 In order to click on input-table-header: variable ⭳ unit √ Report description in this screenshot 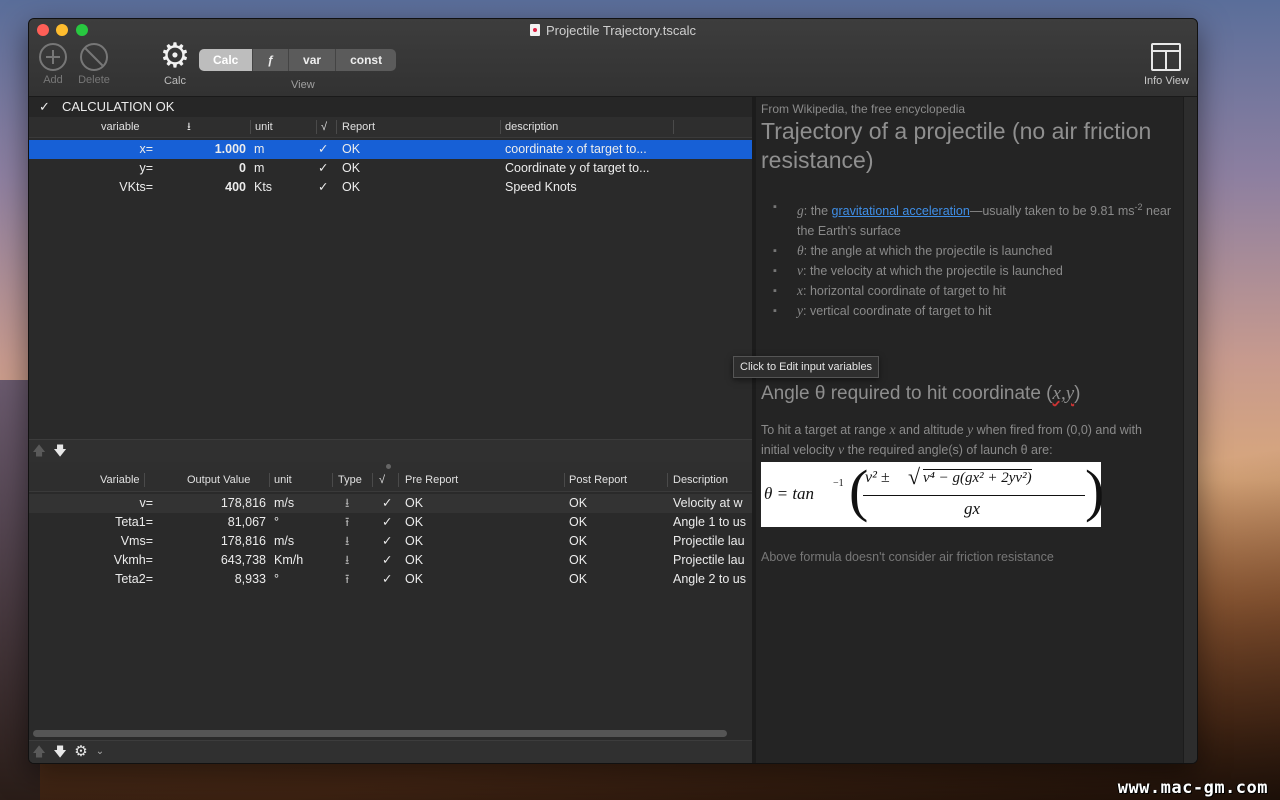, I will do `click(390, 127)`.